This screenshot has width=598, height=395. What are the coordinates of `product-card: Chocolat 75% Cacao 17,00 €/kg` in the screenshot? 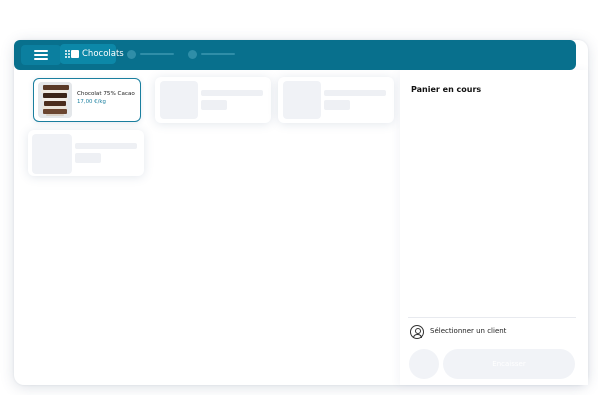 It's located at (87, 100).